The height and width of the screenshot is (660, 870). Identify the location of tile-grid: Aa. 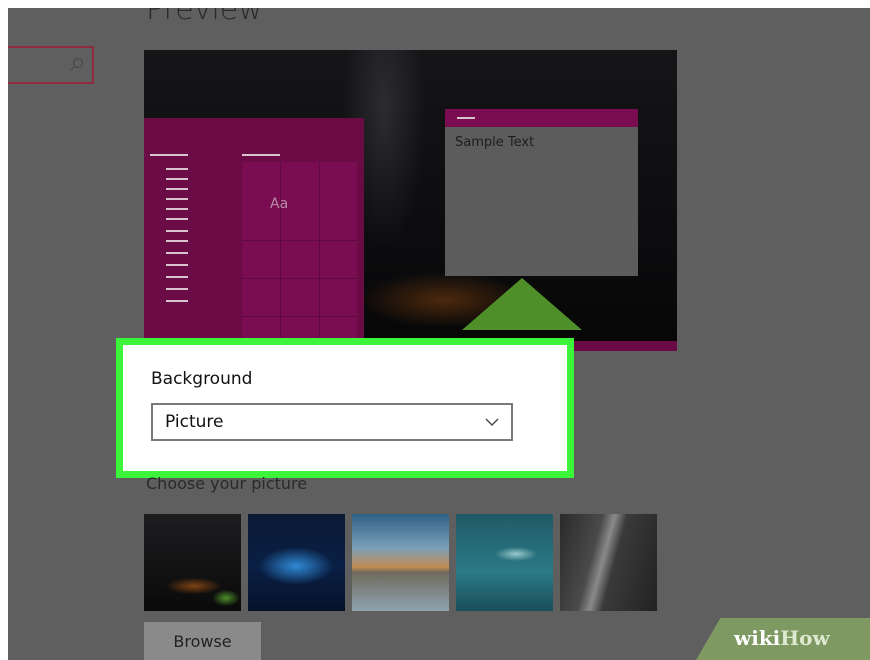
(299, 256).